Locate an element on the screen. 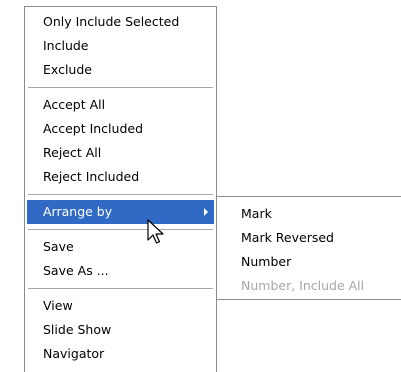  submenu-item-mark: Mark is located at coordinates (309, 214).